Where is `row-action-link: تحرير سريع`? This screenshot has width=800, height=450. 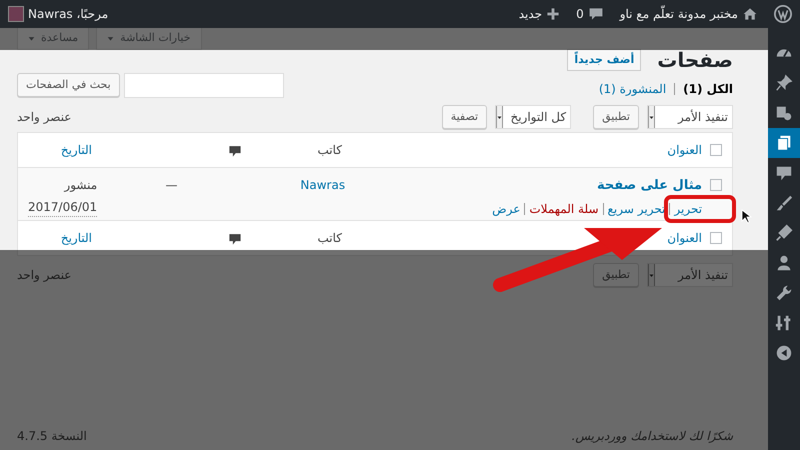 row-action-link: تحرير سريع is located at coordinates (637, 209).